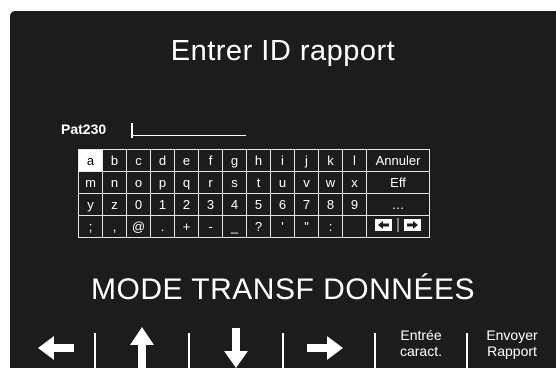  I want to click on send-report-label: Envoyer Rapport, so click(512, 343).